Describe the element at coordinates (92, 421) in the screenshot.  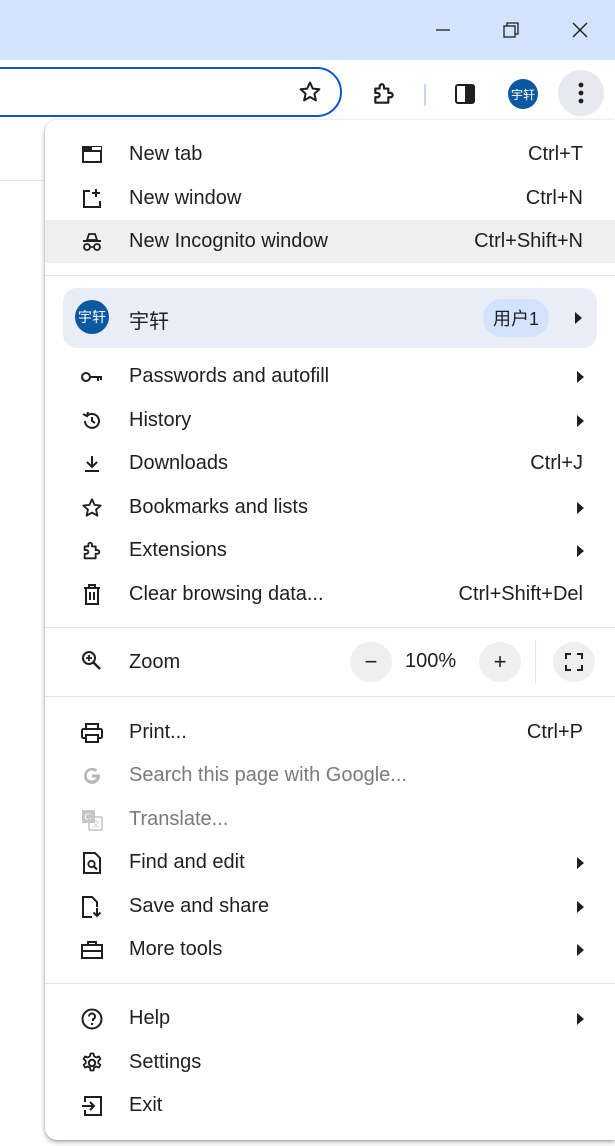
I see `history-icon` at that location.